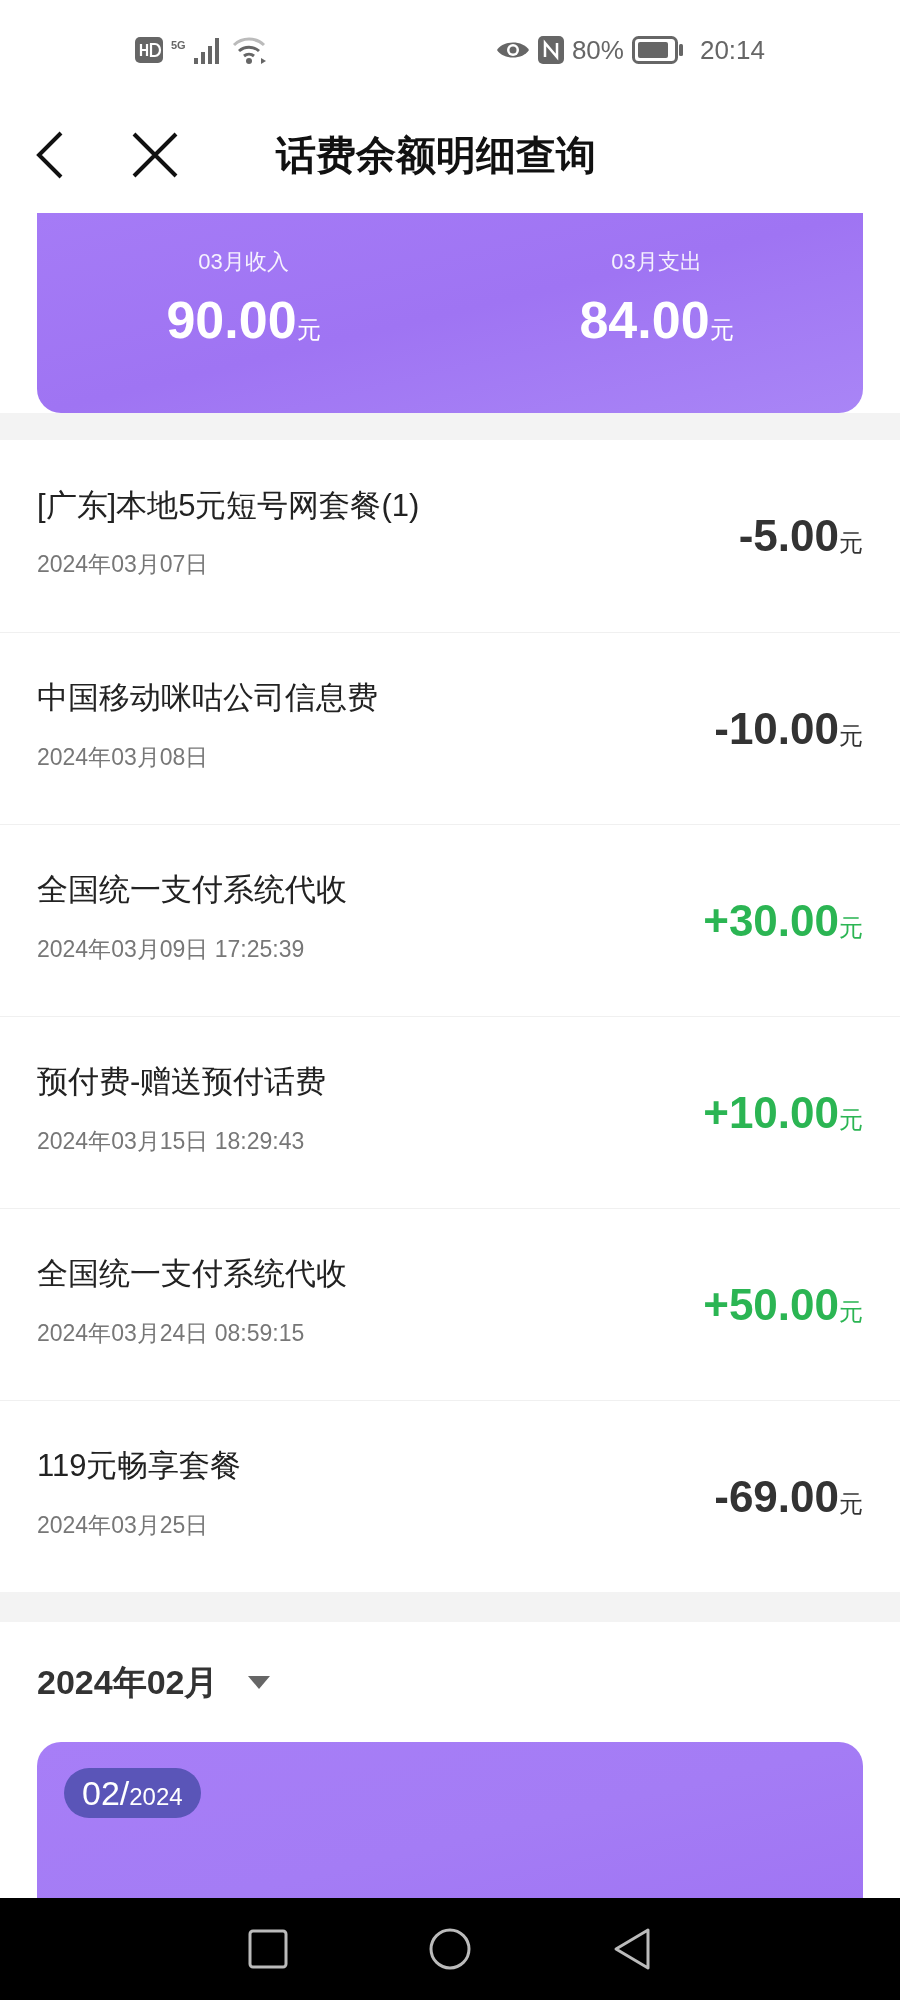 The width and height of the screenshot is (900, 2000). I want to click on nfc-icon, so click(550, 50).